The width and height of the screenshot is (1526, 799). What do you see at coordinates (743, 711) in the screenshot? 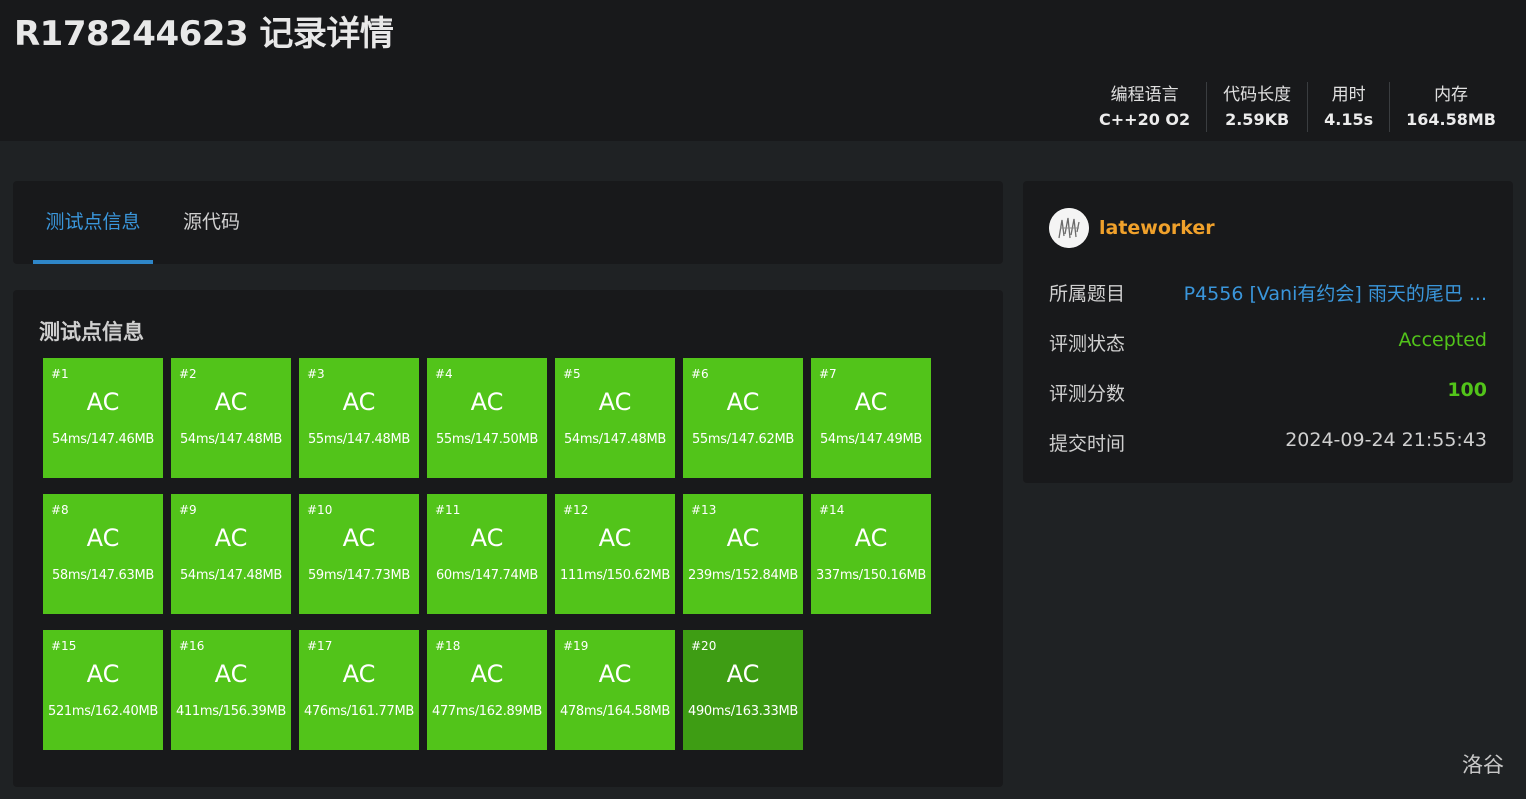
I see `testcase-time-memory: 490ms/163.33MB` at bounding box center [743, 711].